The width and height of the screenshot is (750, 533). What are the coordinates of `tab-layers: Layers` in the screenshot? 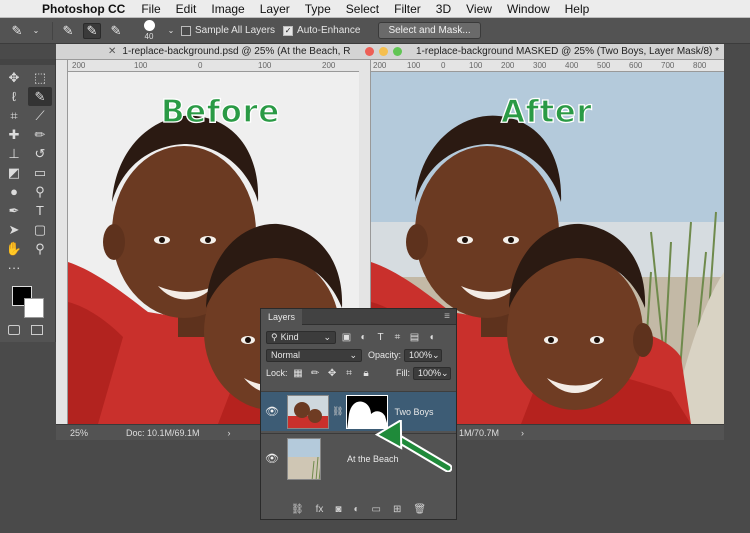 It's located at (282, 316).